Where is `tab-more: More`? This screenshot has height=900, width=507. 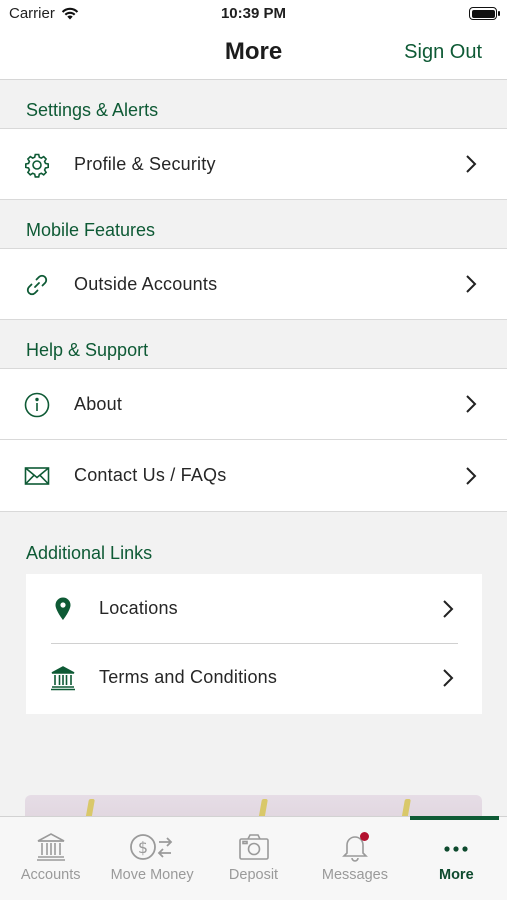 tab-more: More is located at coordinates (456, 858).